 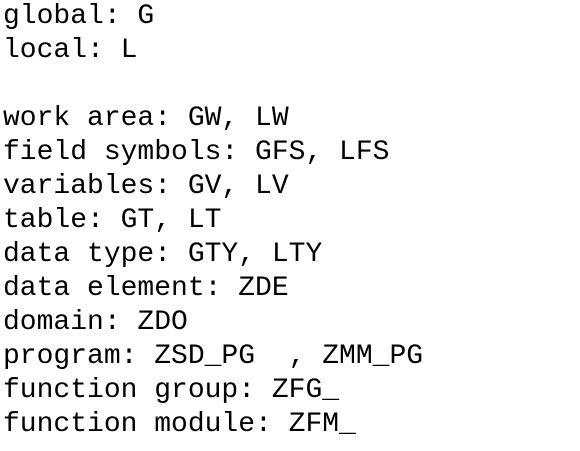 What do you see at coordinates (171, 390) in the screenshot?
I see `line-function-group: function group: ZFG_` at bounding box center [171, 390].